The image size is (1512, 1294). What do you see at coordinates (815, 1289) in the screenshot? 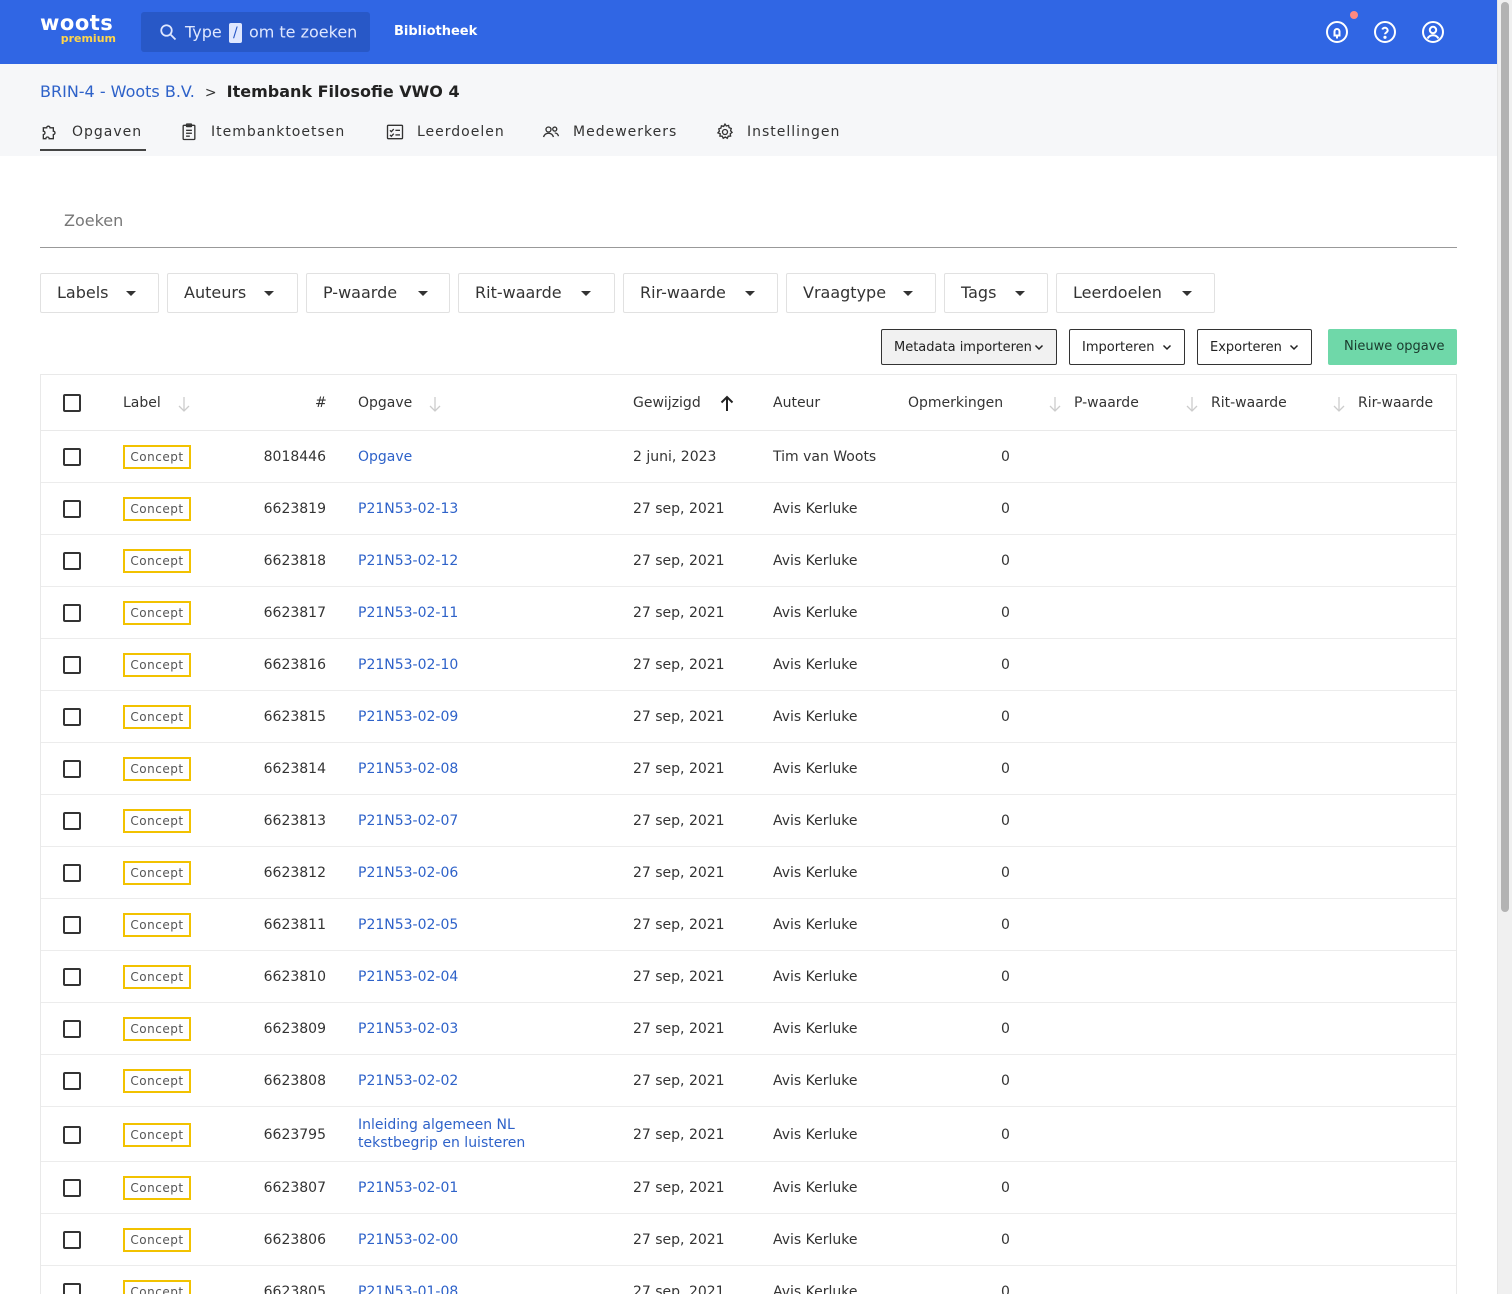
I see `author-name: Avis Kerluke` at bounding box center [815, 1289].